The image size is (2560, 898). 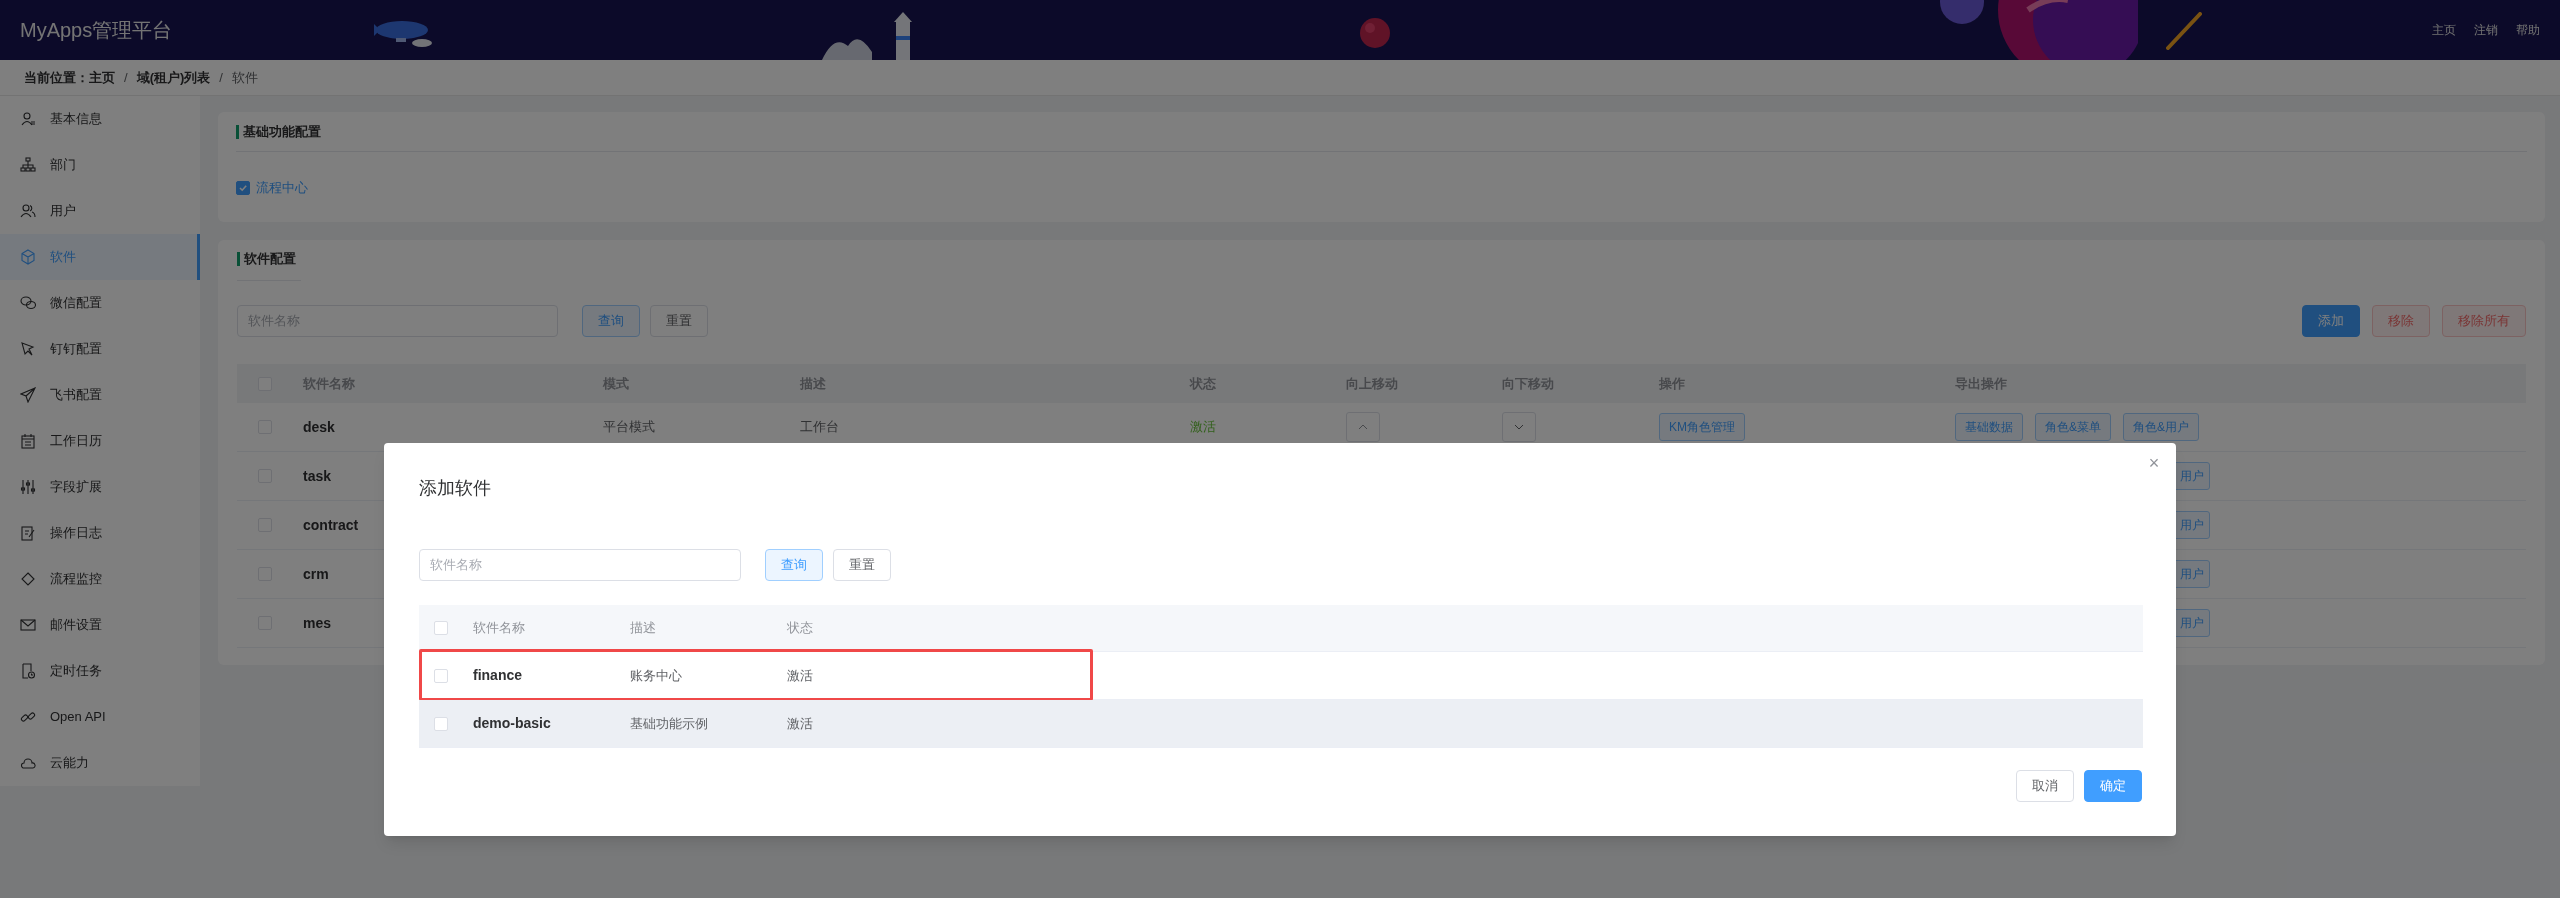 What do you see at coordinates (2486, 30) in the screenshot?
I see `nav-link: 注销` at bounding box center [2486, 30].